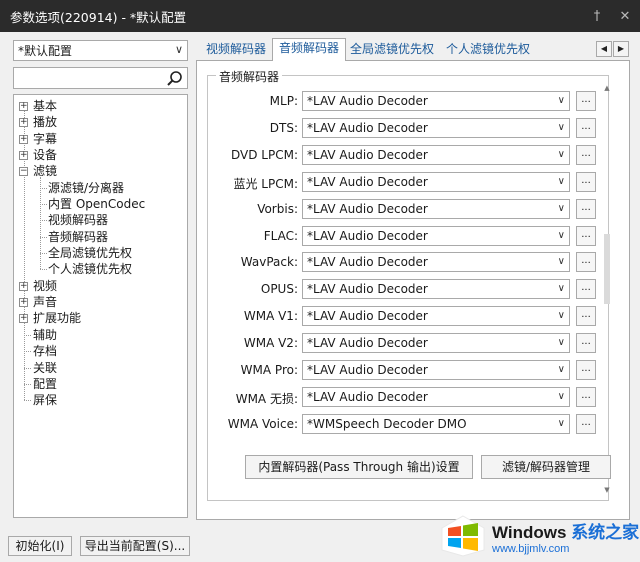  What do you see at coordinates (100, 50) in the screenshot?
I see `preset-dropdown: *默认配置 ∨` at bounding box center [100, 50].